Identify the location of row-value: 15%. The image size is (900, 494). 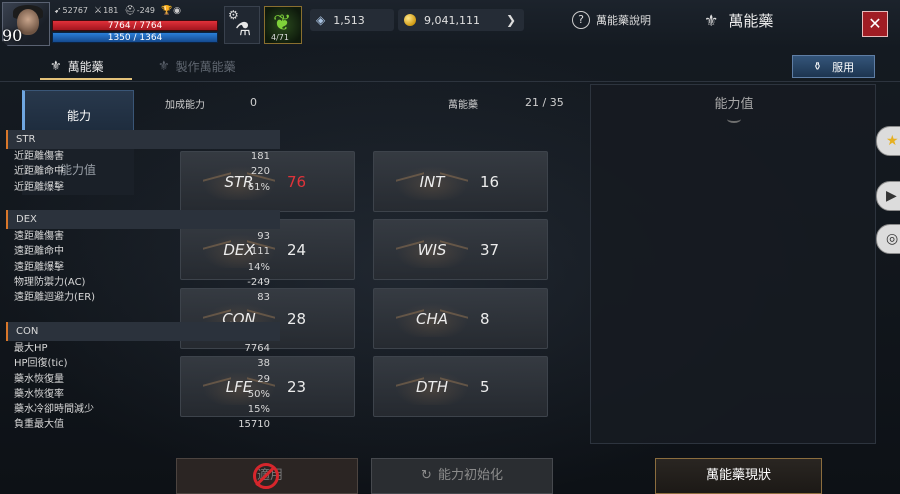
(258, 410).